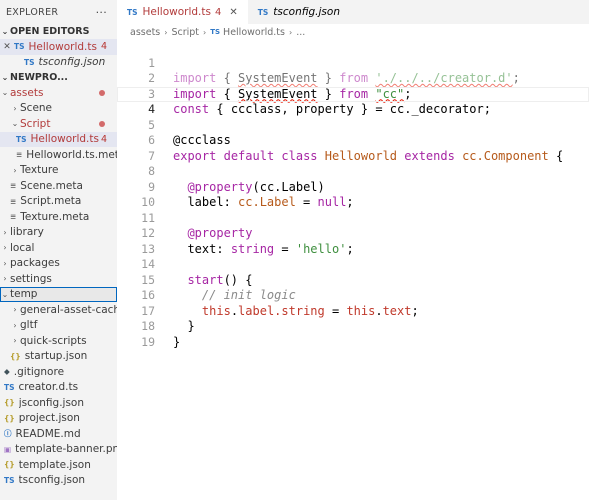  What do you see at coordinates (58, 326) in the screenshot?
I see `tree-folder-gltf: › gltf` at bounding box center [58, 326].